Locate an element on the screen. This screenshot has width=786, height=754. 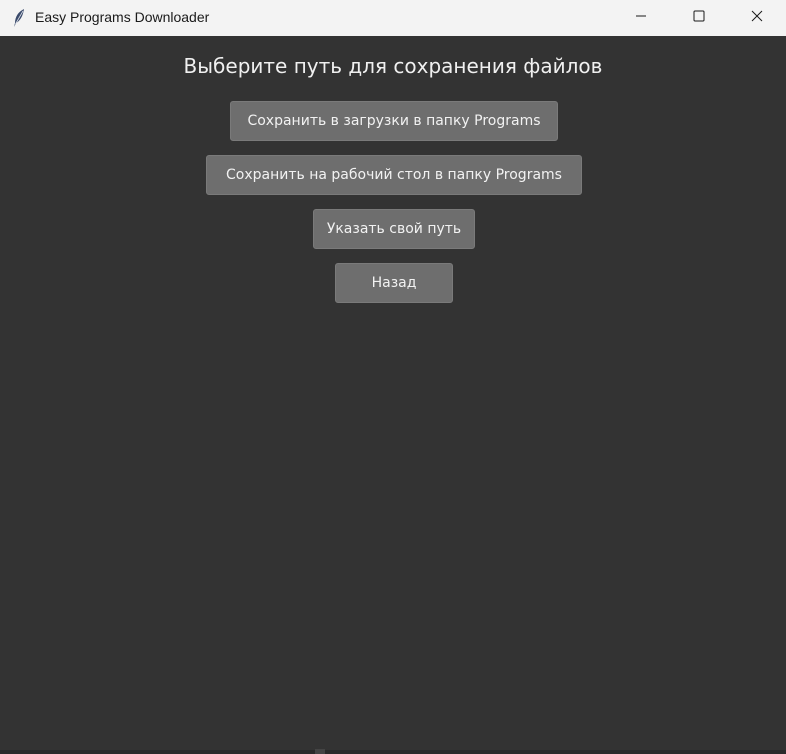
close-icon is located at coordinates (757, 18).